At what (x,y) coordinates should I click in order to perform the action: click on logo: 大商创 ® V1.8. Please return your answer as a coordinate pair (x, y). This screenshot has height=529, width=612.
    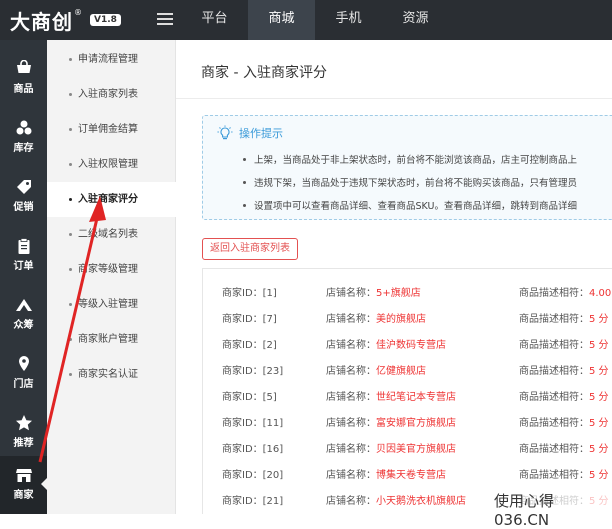
    Looking at the image, I should click on (65, 20).